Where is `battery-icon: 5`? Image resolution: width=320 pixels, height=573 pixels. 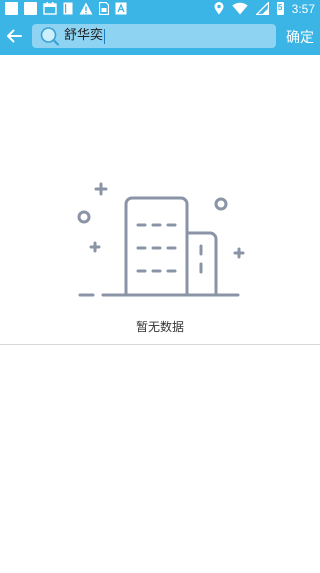
battery-icon: 5 is located at coordinates (280, 8).